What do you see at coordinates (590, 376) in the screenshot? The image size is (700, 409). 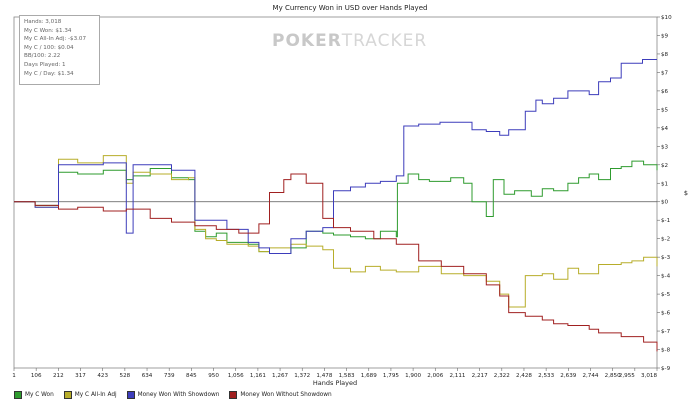 I see `x-tick-label: 2,744` at bounding box center [590, 376].